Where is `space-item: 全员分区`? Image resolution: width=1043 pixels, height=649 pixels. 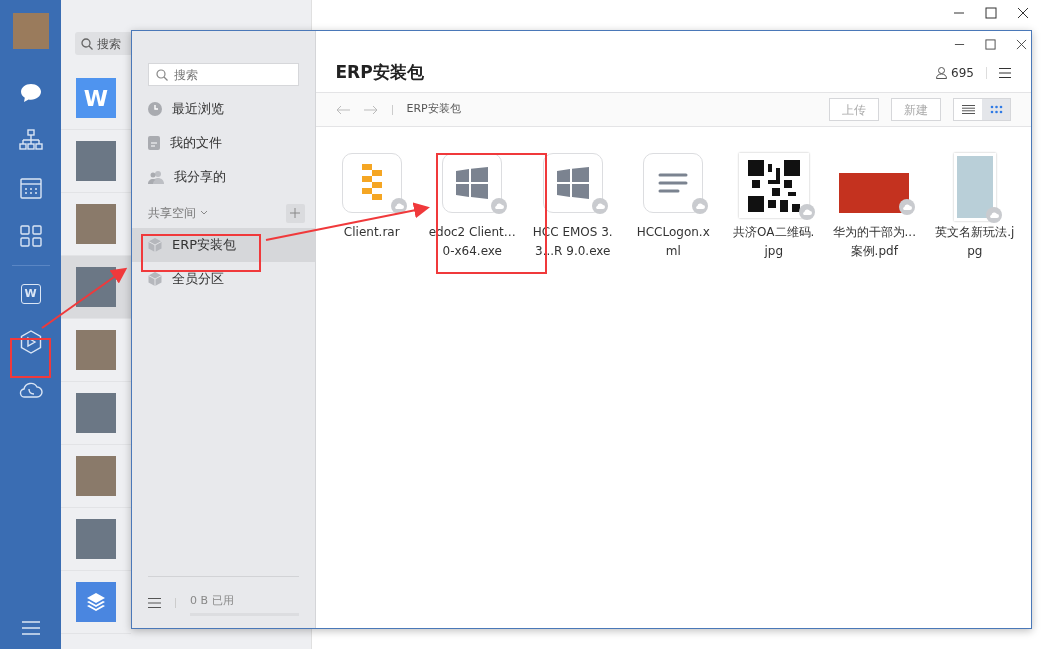 space-item: 全员分区 is located at coordinates (223, 279).